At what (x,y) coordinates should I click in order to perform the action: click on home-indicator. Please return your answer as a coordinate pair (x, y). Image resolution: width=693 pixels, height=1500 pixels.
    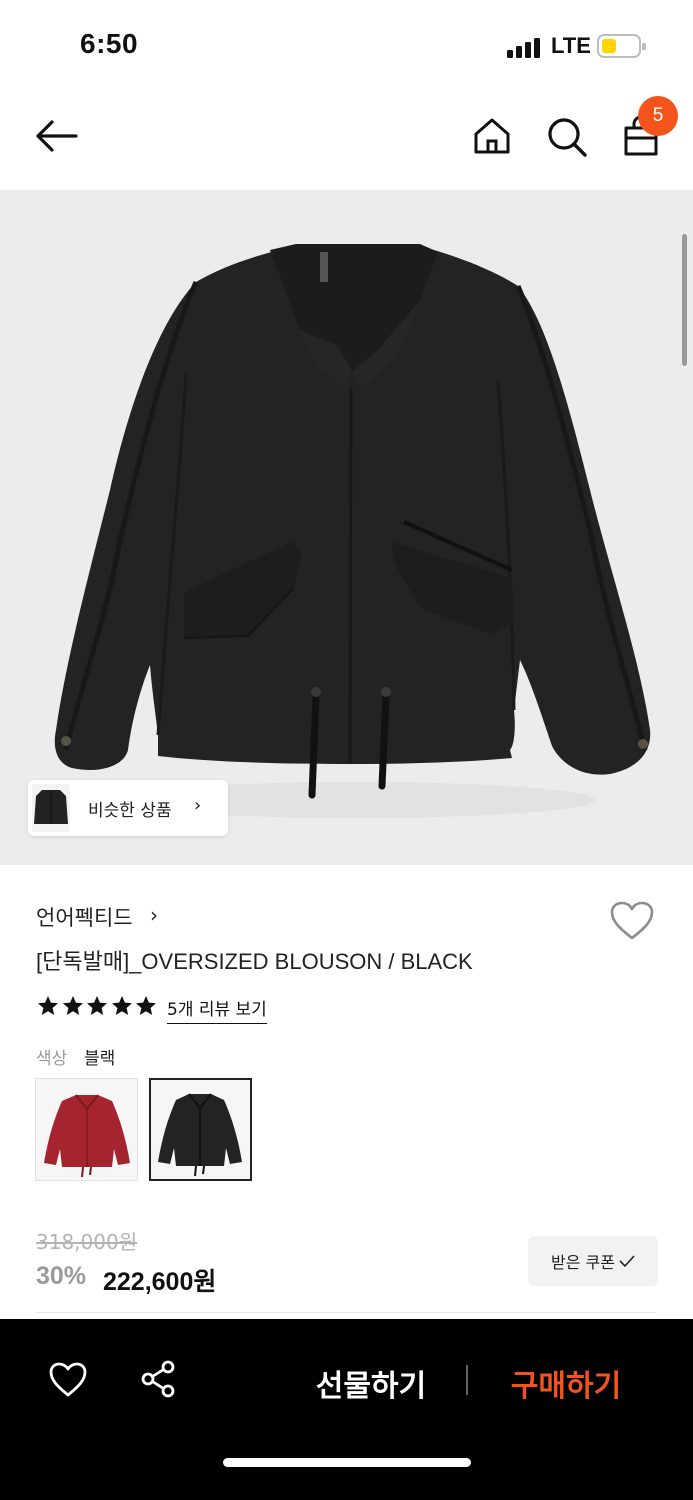
    Looking at the image, I should click on (347, 1462).